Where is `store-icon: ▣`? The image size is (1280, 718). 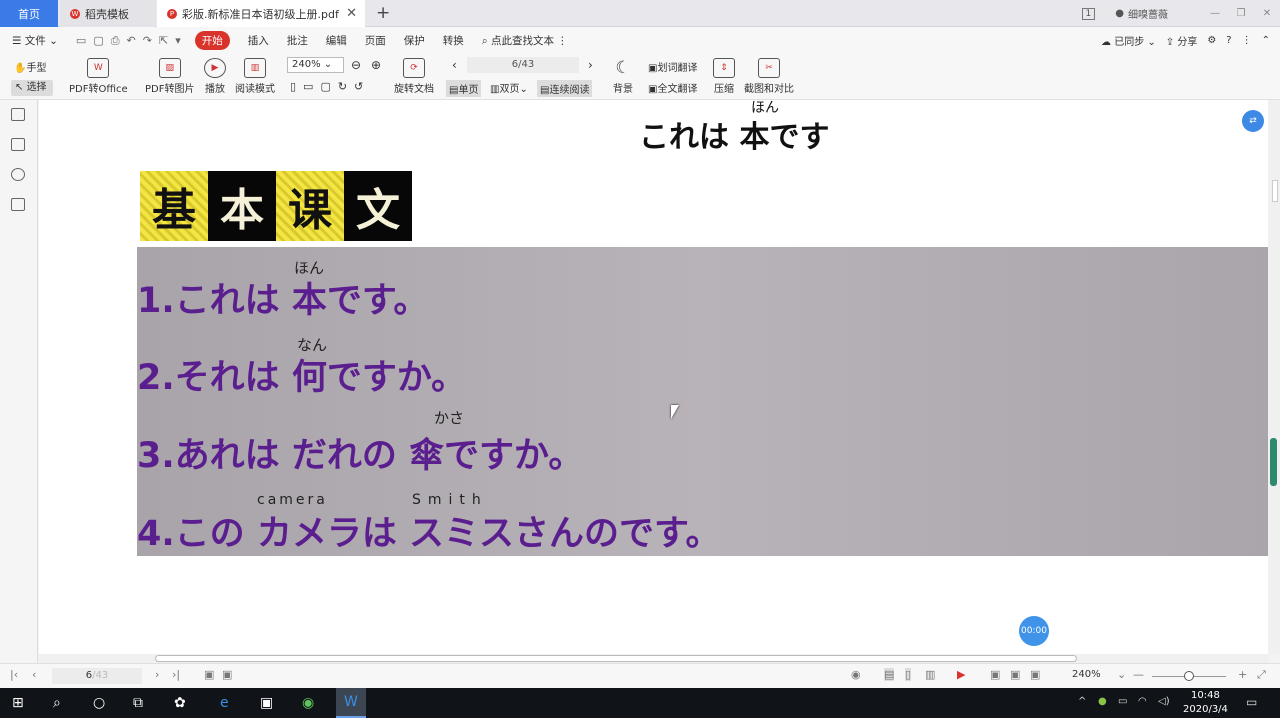 store-icon: ▣ is located at coordinates (266, 703).